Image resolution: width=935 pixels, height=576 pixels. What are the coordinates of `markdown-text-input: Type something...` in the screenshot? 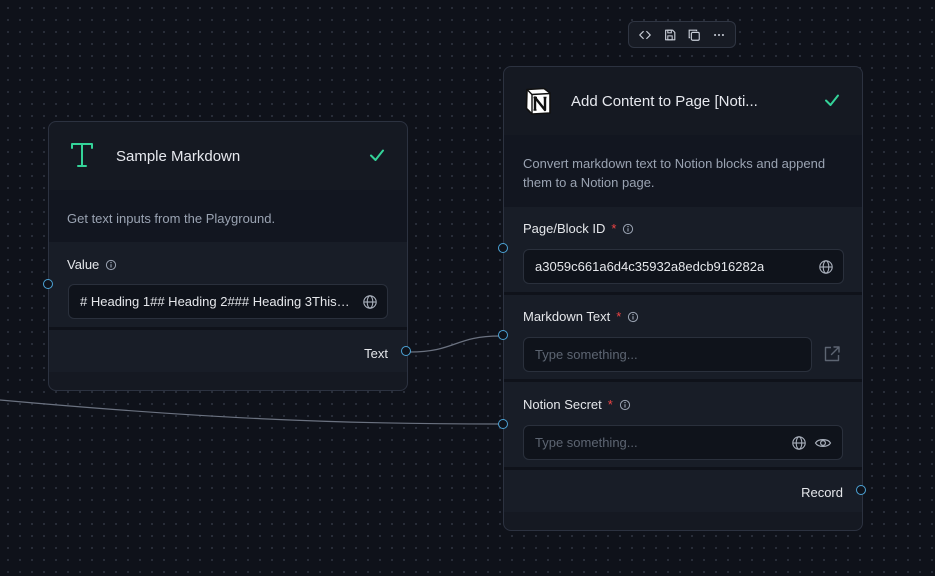 It's located at (667, 354).